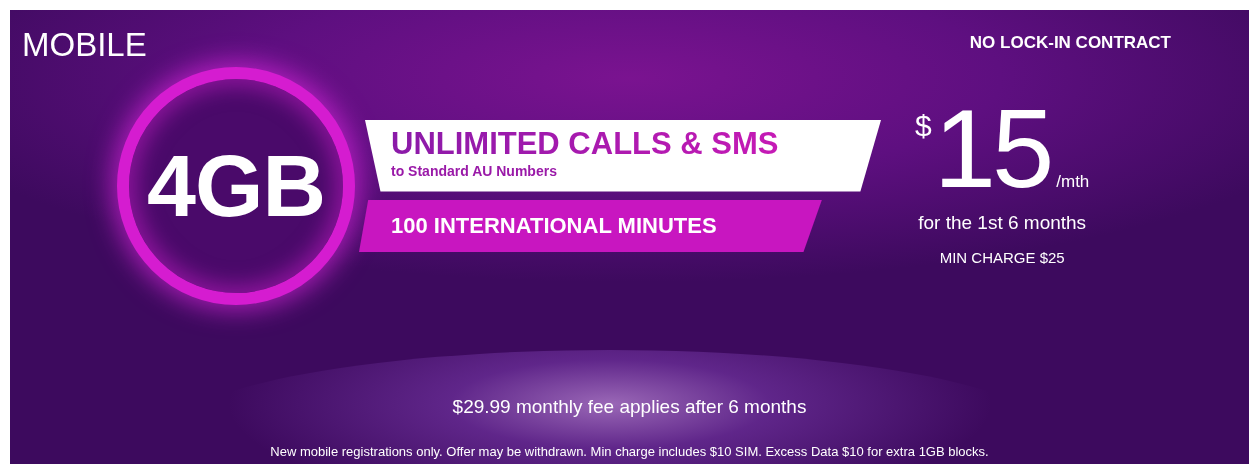  What do you see at coordinates (84, 44) in the screenshot?
I see `banner-heading: MOBILE` at bounding box center [84, 44].